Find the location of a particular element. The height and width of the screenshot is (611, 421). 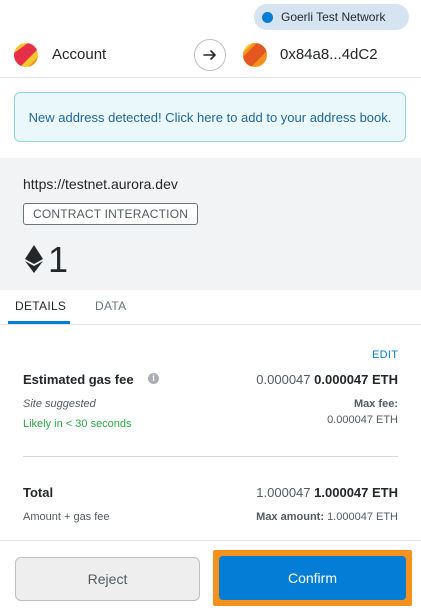

contract-interaction-badge: CONTRACT INTERACTION is located at coordinates (111, 214).